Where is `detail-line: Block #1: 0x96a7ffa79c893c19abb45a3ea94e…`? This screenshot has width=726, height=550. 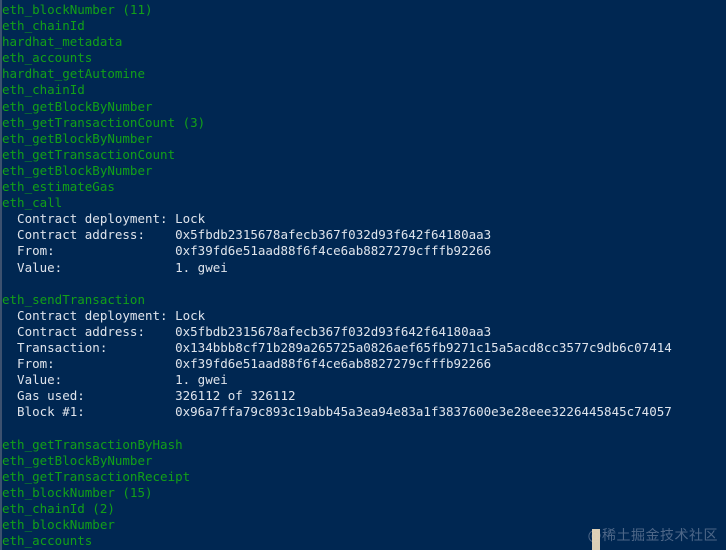
detail-line: Block #1: 0x96a7ffa79c893c19abb45a3ea94e… is located at coordinates (337, 412).